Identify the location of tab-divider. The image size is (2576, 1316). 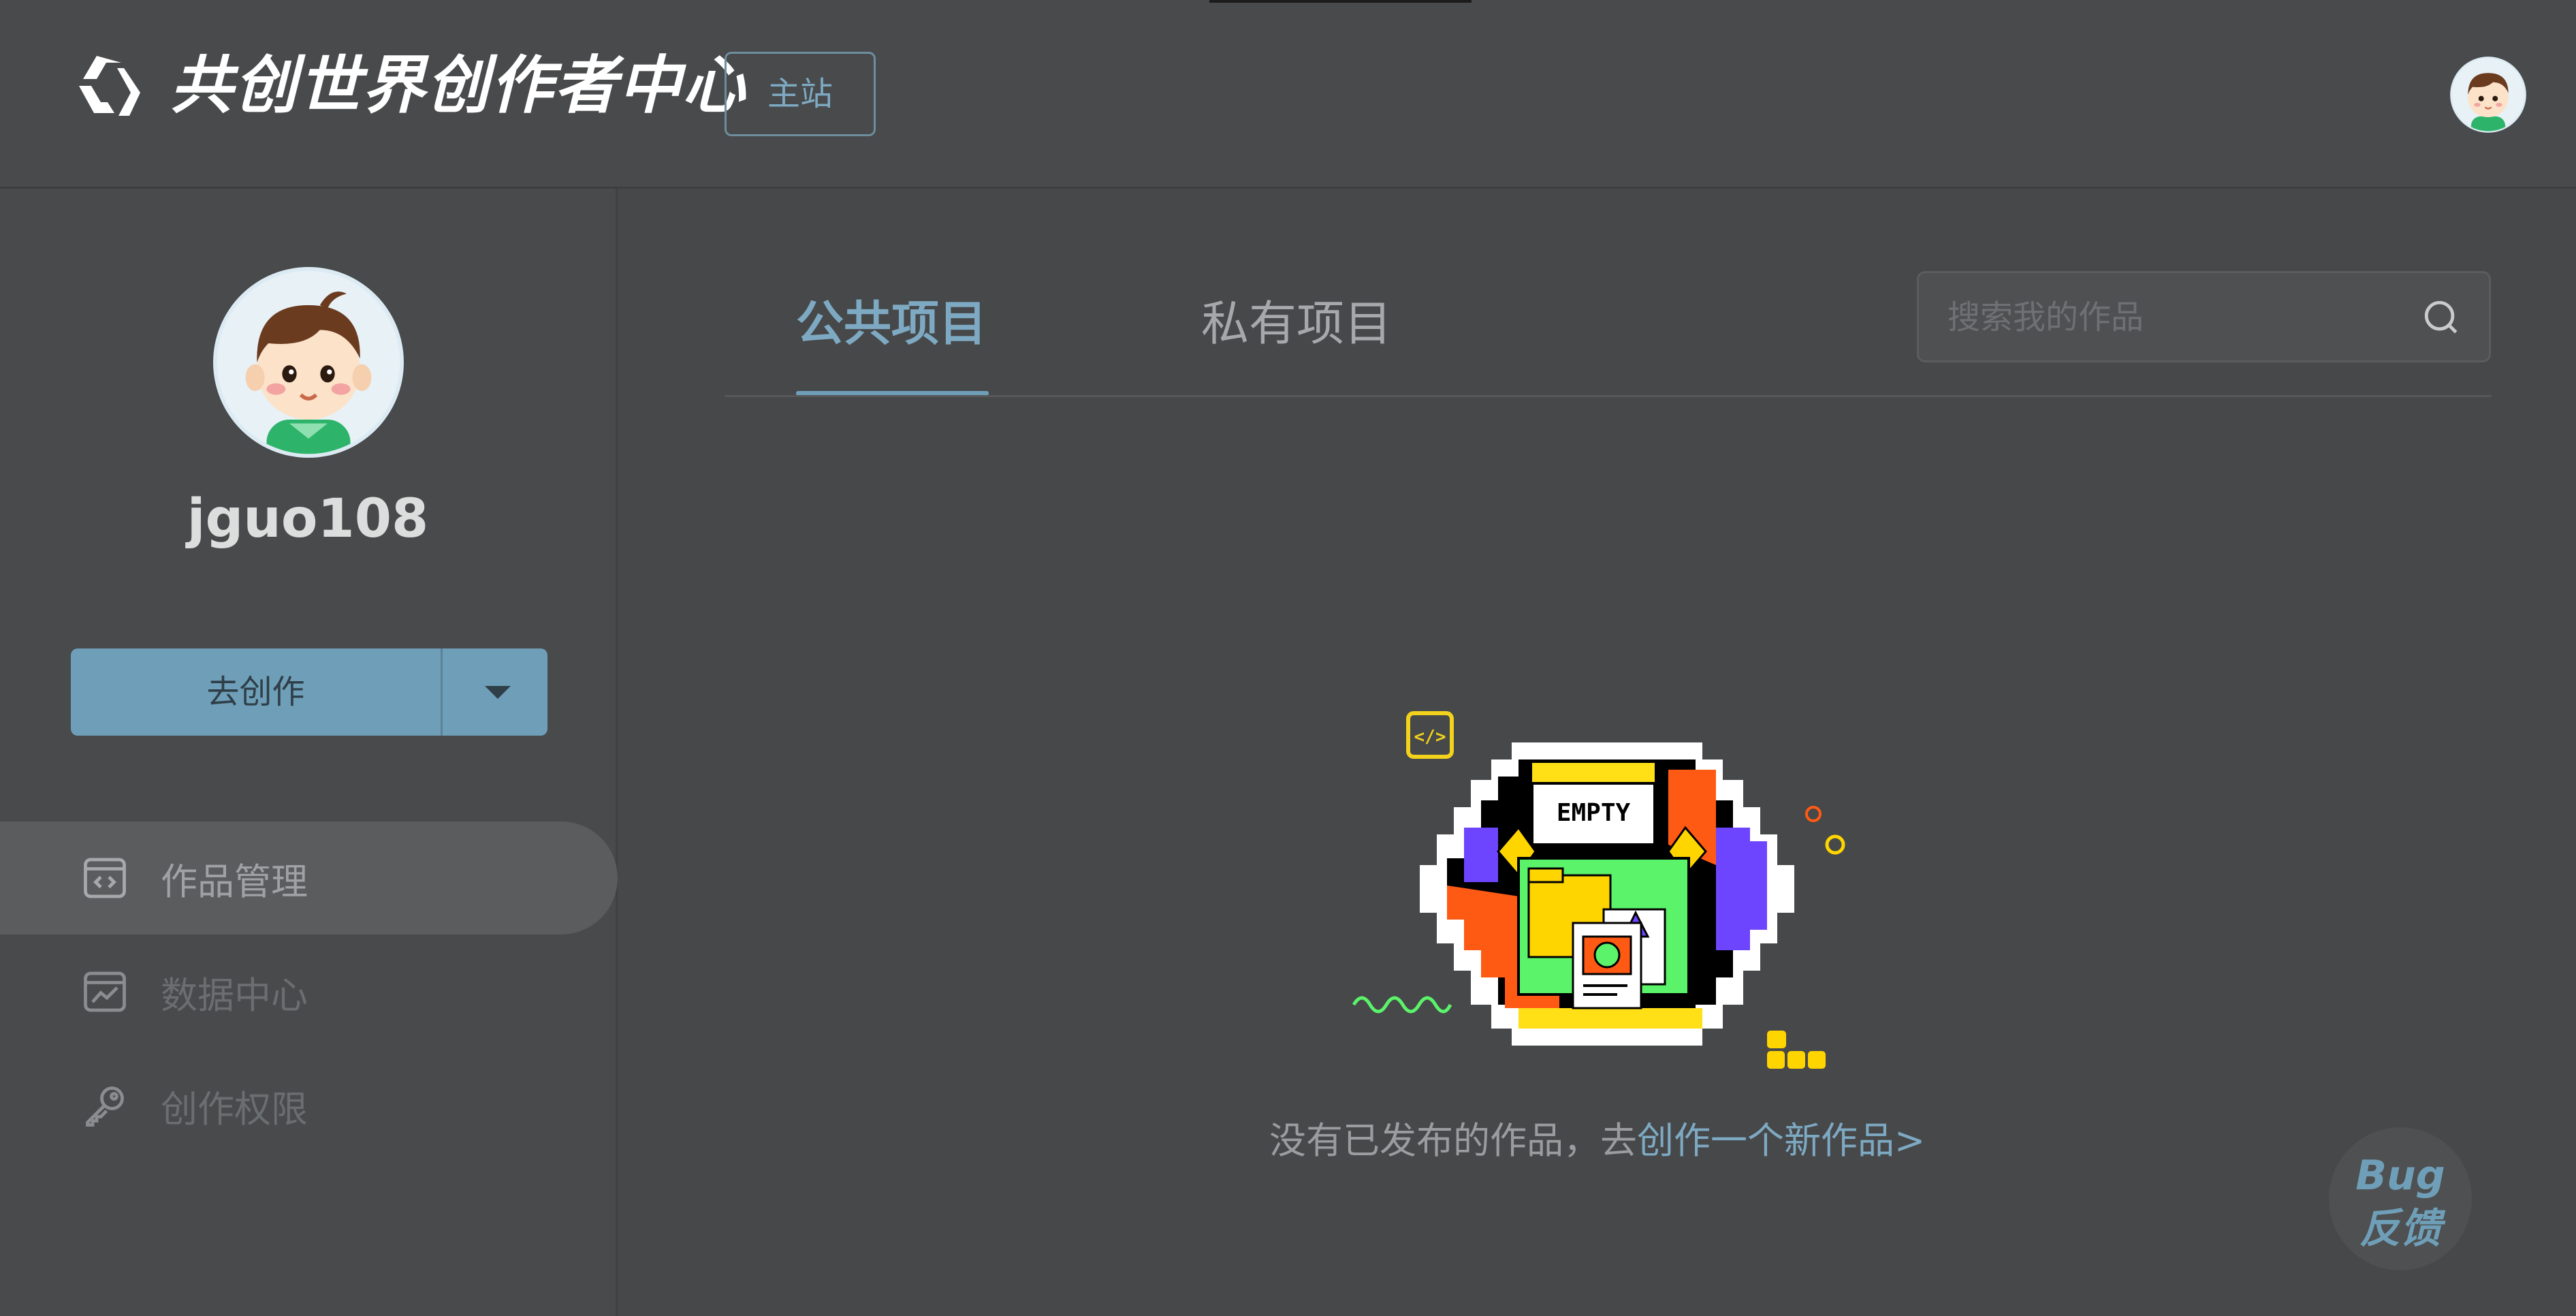
(1608, 396).